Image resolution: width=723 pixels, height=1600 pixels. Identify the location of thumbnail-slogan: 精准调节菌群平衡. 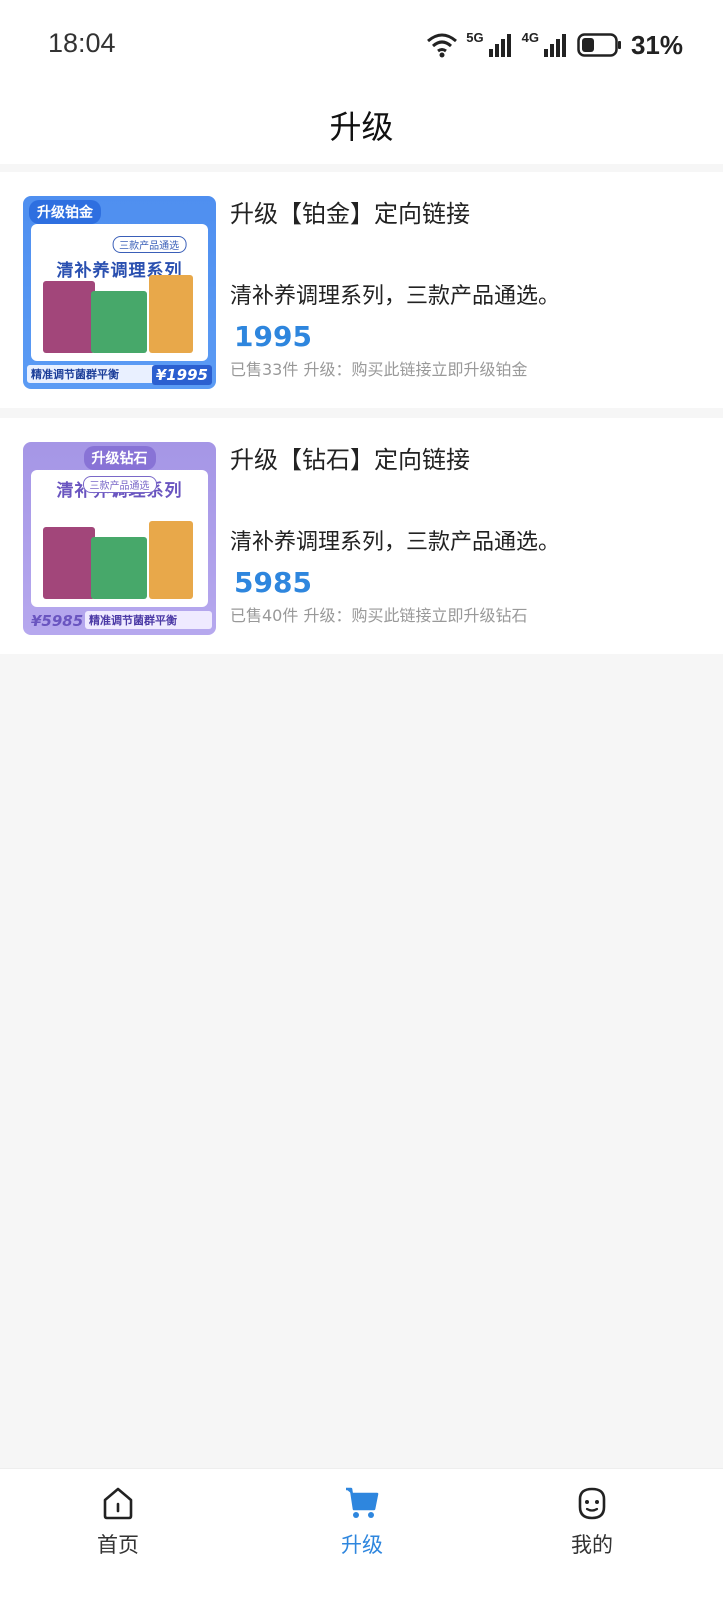
(148, 620).